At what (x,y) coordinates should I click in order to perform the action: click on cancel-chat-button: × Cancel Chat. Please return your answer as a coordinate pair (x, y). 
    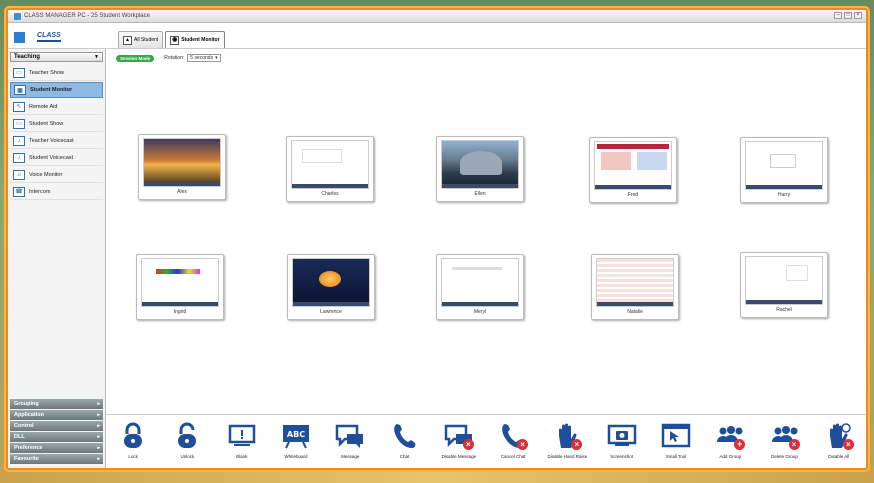
    Looking at the image, I should click on (513, 440).